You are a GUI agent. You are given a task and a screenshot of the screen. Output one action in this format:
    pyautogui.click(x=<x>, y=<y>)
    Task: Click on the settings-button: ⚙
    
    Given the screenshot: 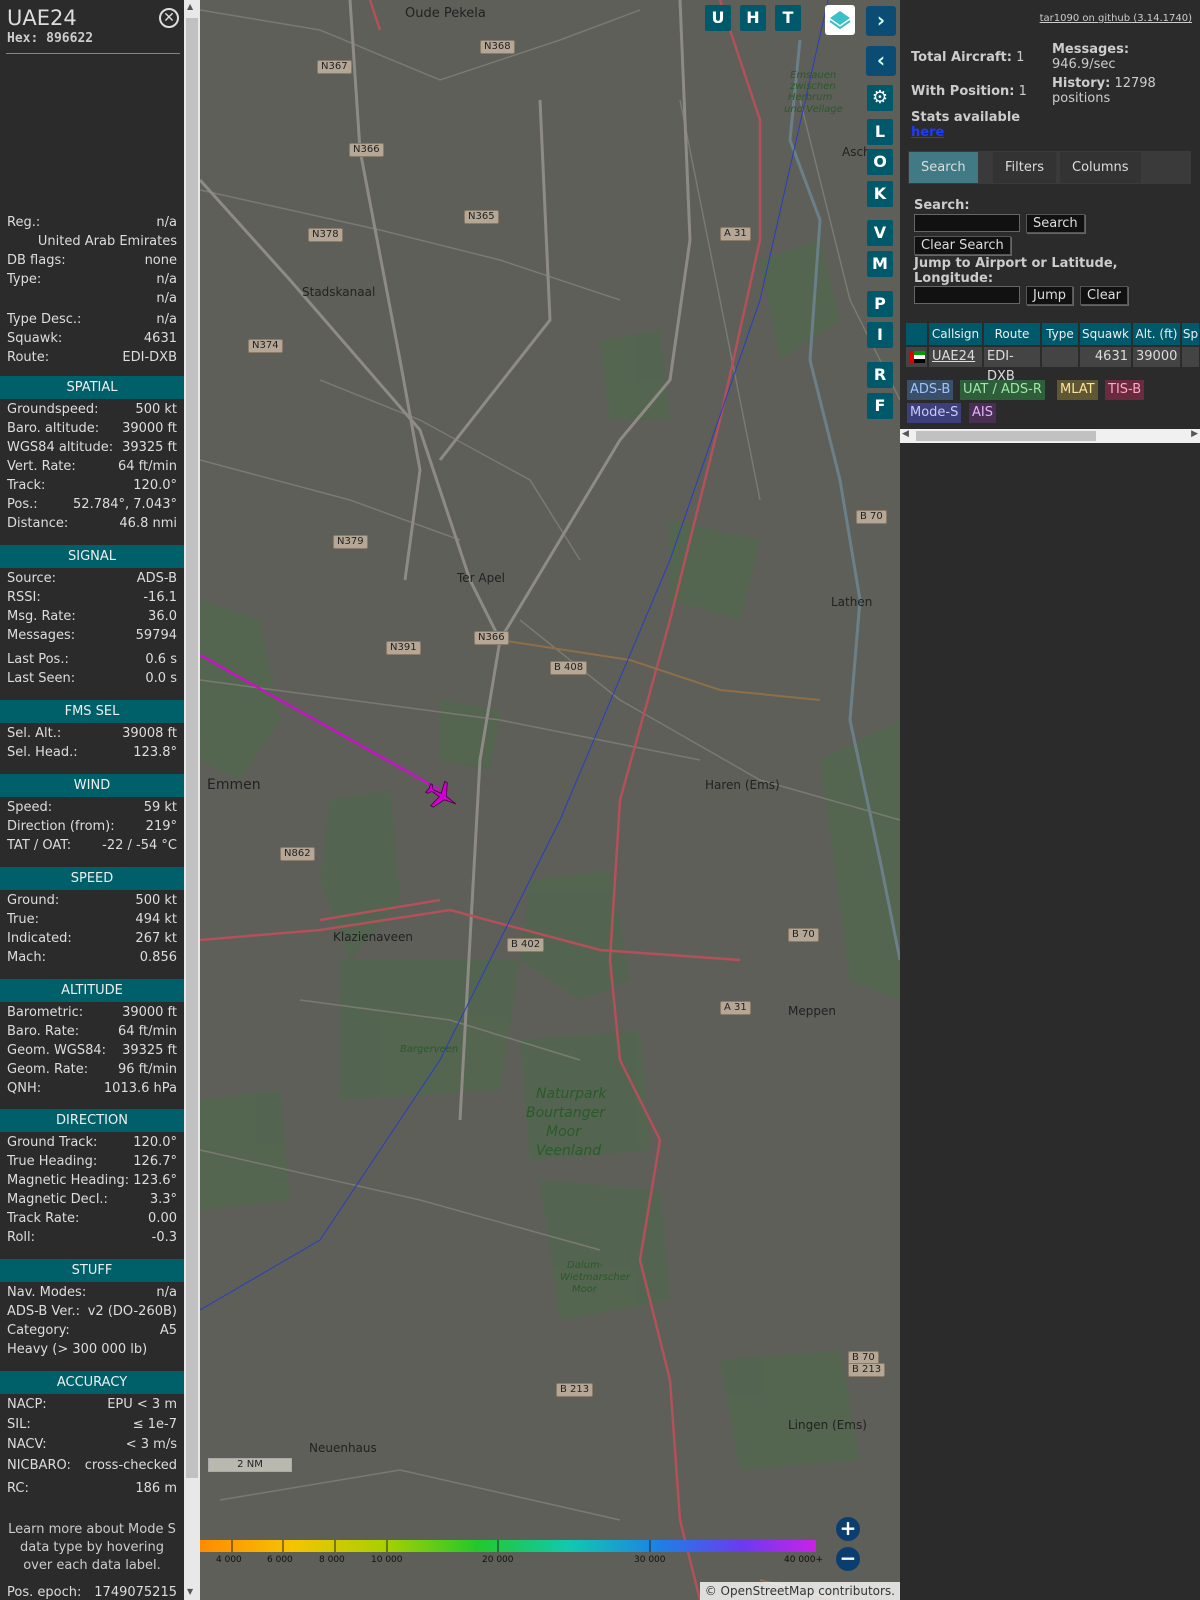 What is the action you would take?
    pyautogui.click(x=880, y=98)
    